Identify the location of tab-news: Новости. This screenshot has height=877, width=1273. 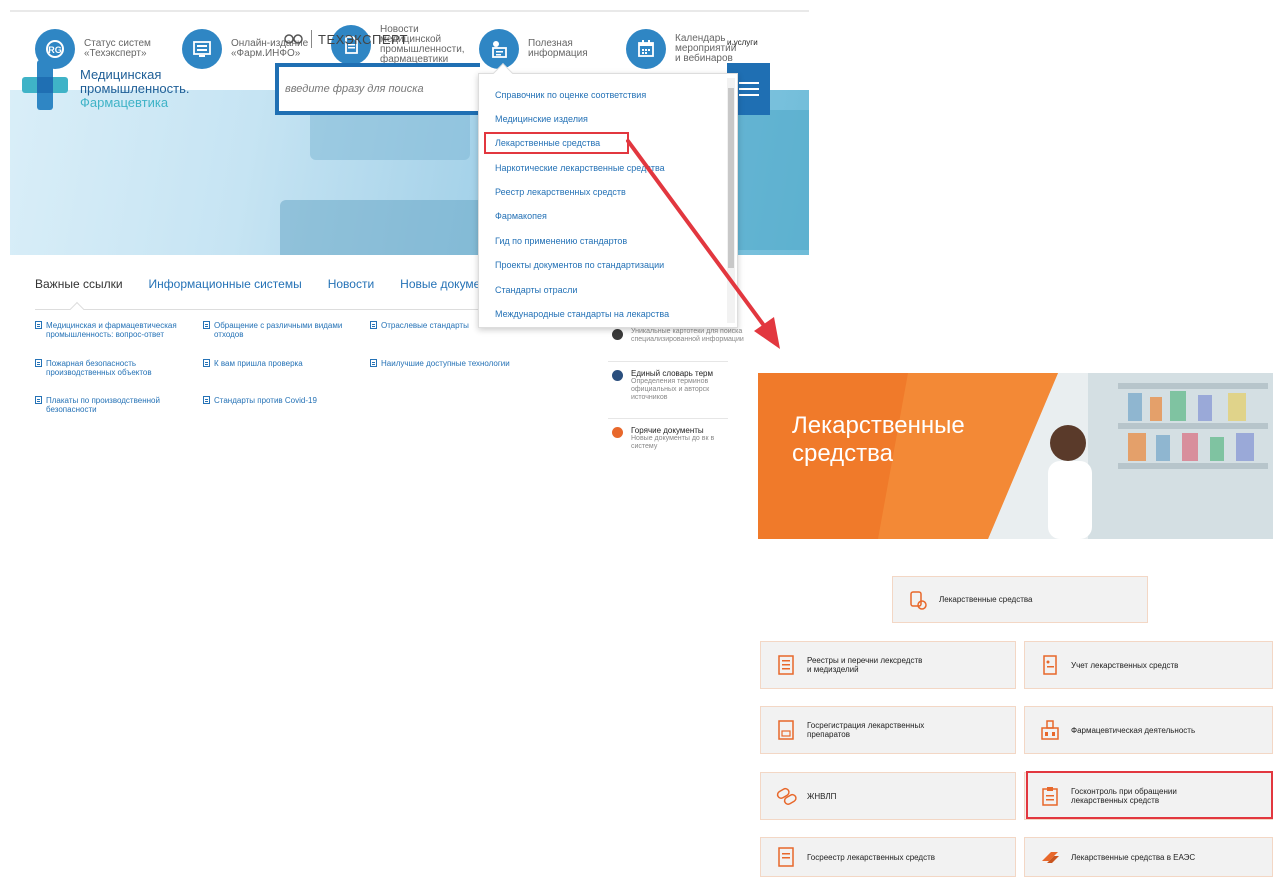
(351, 284).